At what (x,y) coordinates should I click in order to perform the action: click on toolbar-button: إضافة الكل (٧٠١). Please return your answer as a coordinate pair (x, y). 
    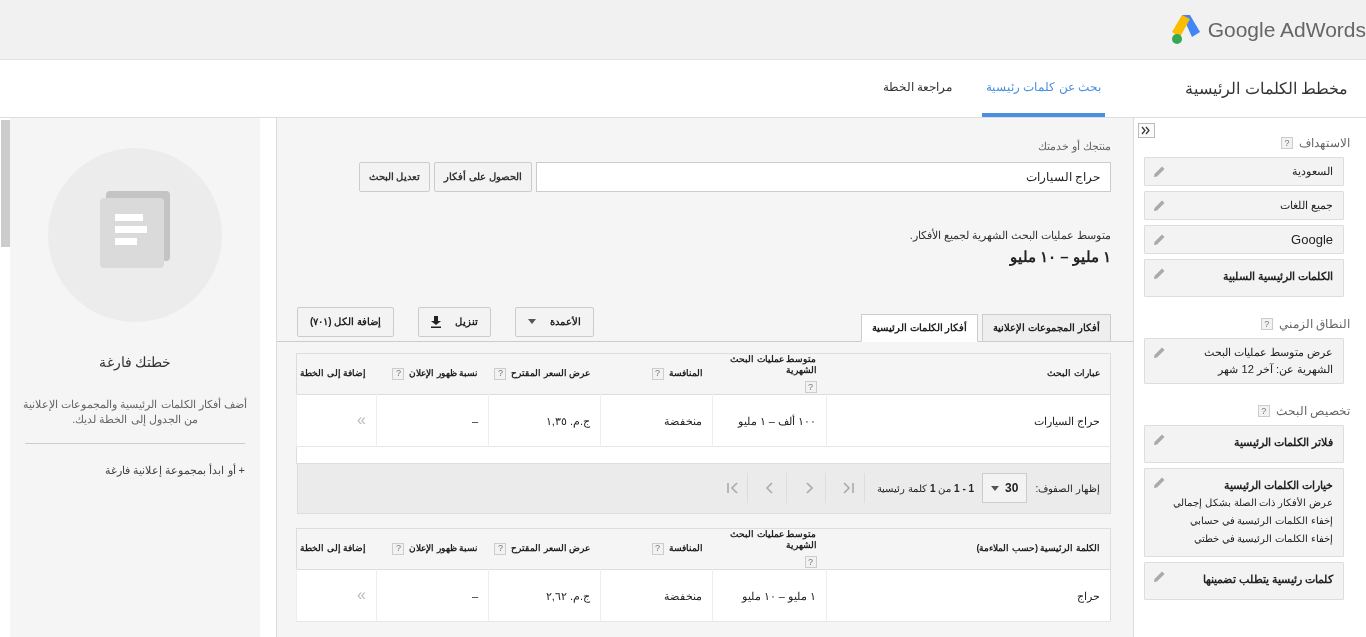
    Looking at the image, I should click on (346, 321).